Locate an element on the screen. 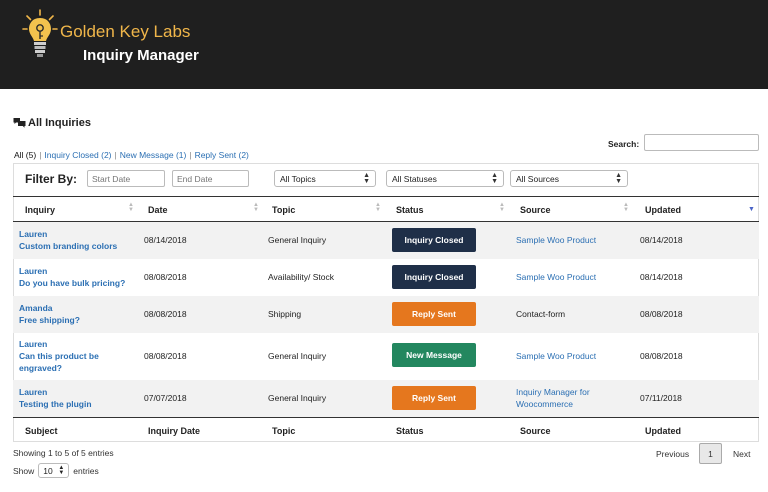  search-label: Search: is located at coordinates (624, 144).